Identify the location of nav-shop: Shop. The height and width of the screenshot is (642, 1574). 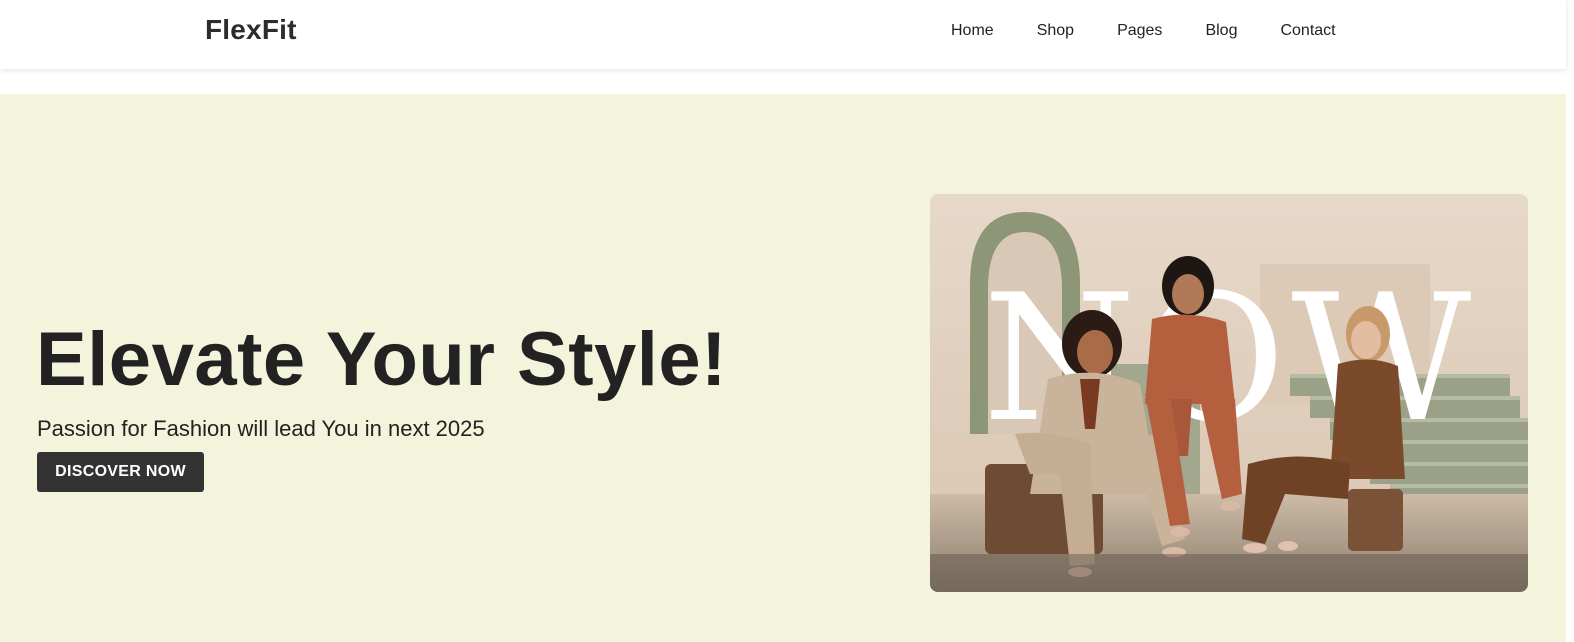
(1055, 31).